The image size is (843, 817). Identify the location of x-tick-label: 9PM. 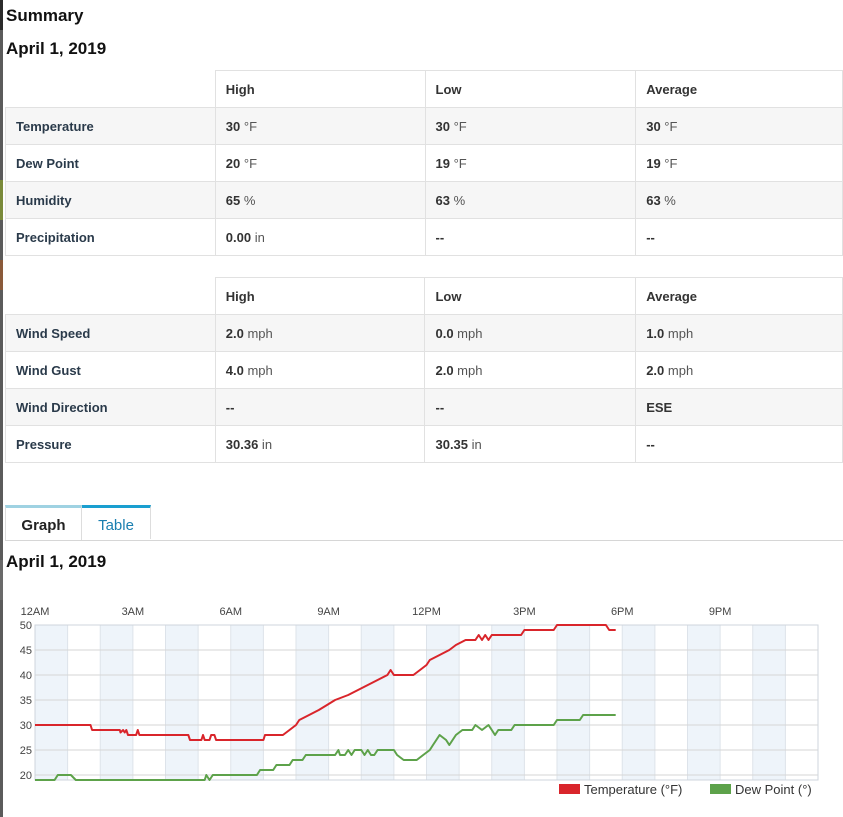
(720, 612).